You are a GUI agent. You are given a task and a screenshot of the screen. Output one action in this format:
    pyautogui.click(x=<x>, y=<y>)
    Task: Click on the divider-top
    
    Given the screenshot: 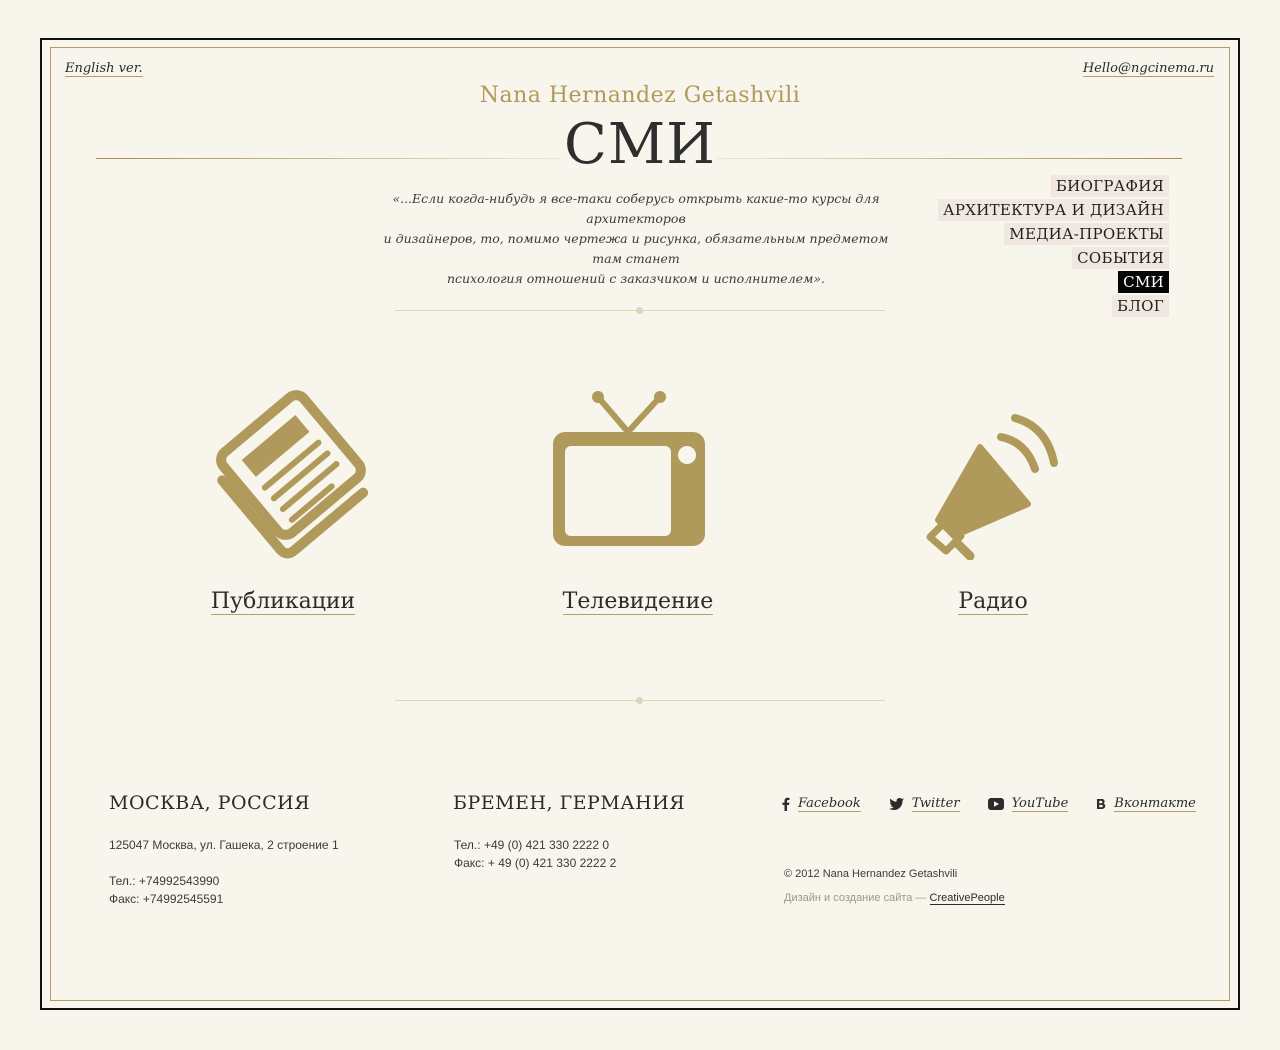 What is the action you would take?
    pyautogui.click(x=640, y=310)
    